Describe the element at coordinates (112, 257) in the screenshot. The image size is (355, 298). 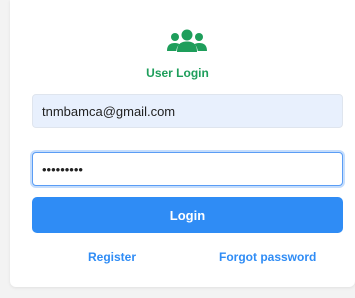
I see `register-link: Register` at that location.